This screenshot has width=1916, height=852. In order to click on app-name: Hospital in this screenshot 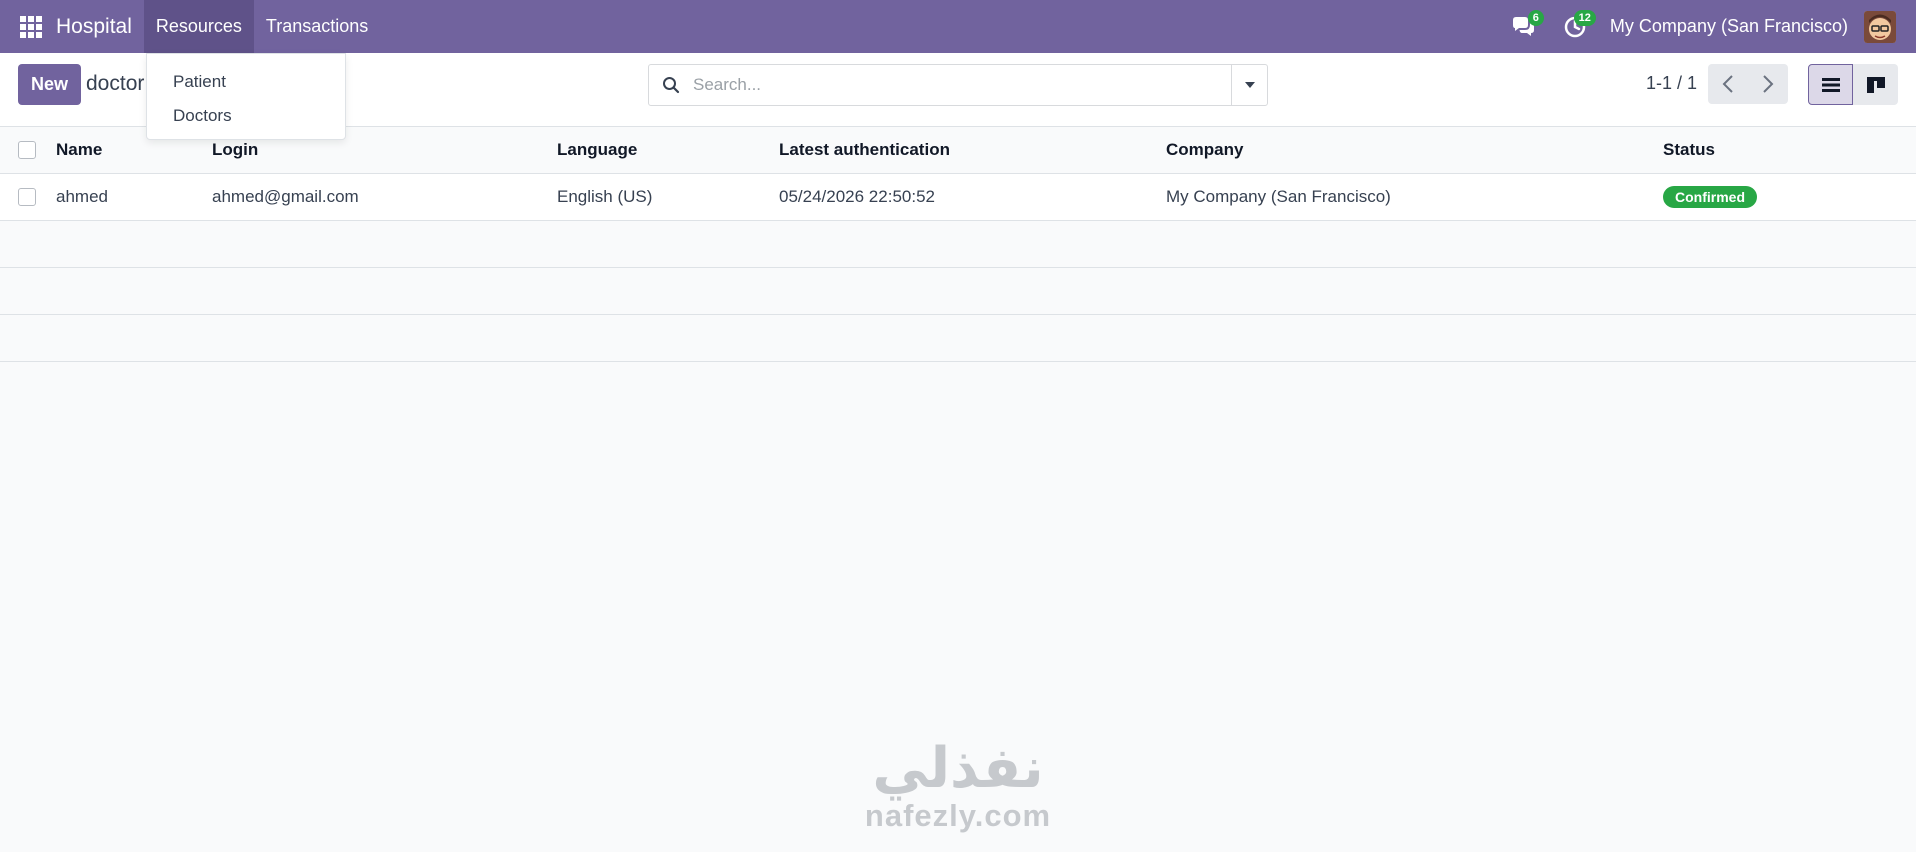, I will do `click(94, 27)`.